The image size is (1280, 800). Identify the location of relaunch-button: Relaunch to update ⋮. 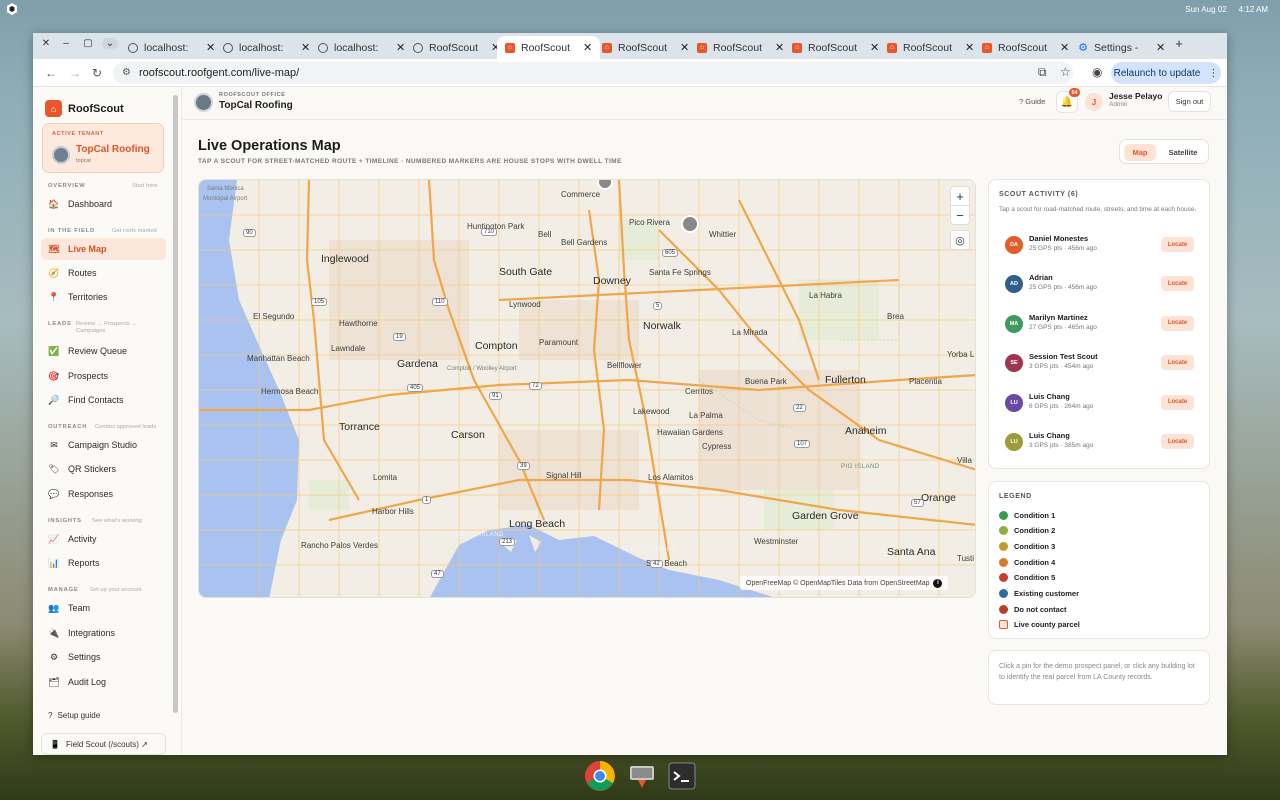
(1166, 73).